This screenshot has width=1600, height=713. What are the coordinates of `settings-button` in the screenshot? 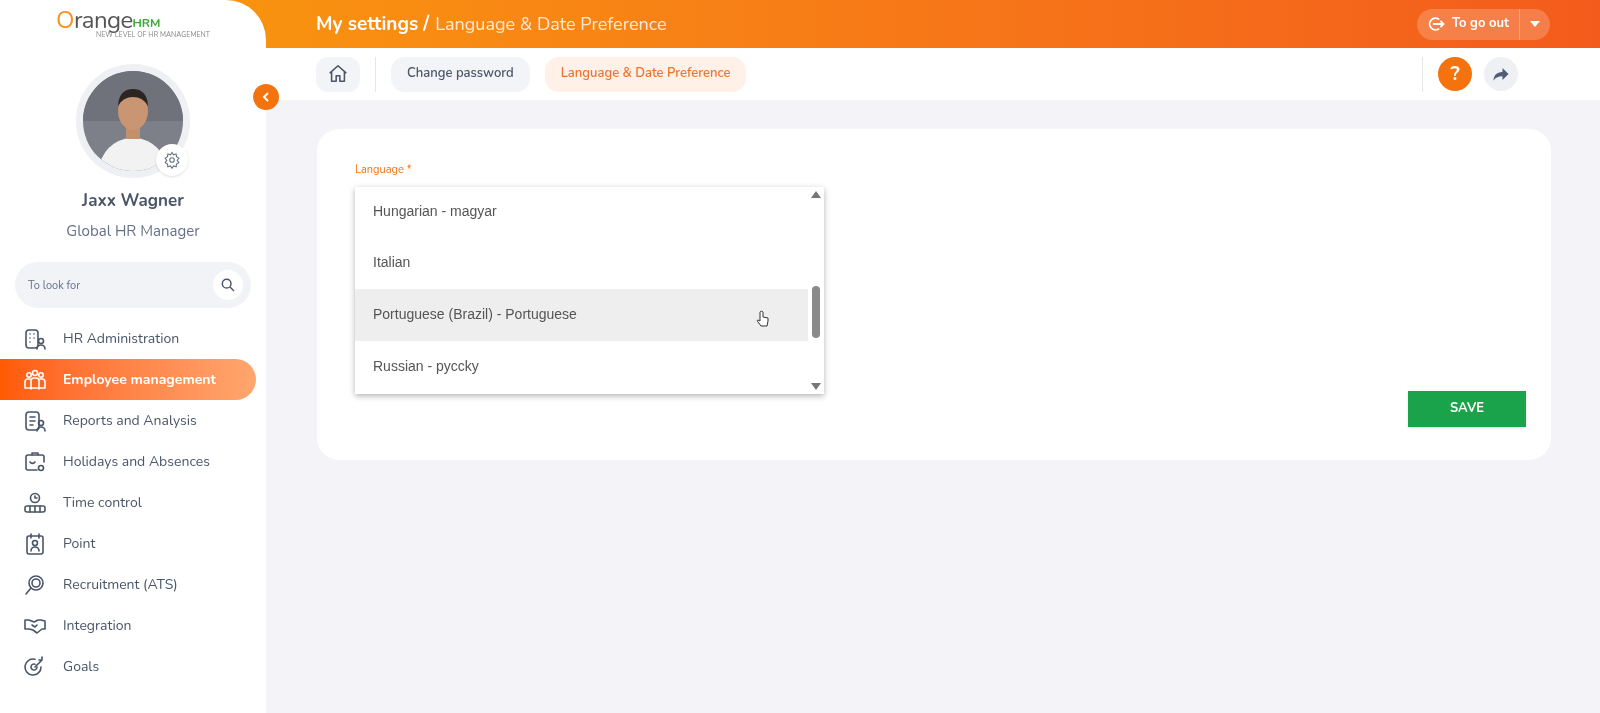 It's located at (172, 160).